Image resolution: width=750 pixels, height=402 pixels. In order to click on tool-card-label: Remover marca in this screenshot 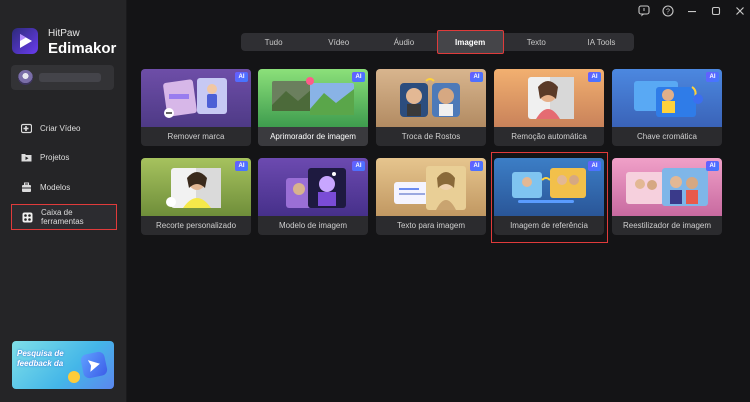, I will do `click(196, 136)`.